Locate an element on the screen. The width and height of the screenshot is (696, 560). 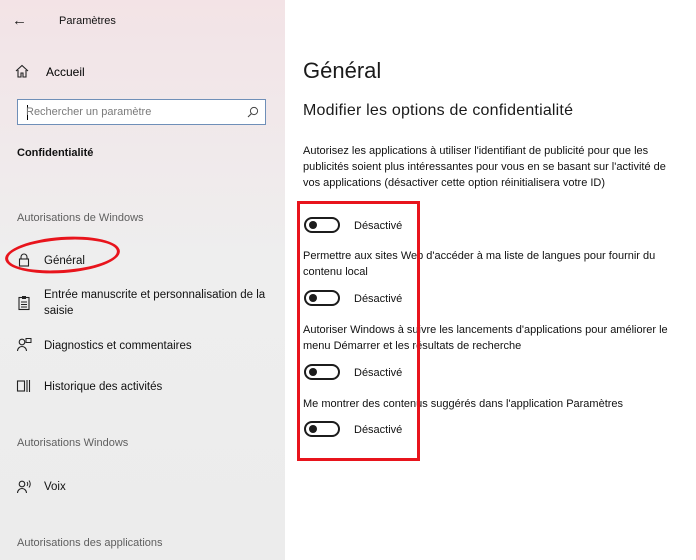
timeline-icon is located at coordinates (23, 386).